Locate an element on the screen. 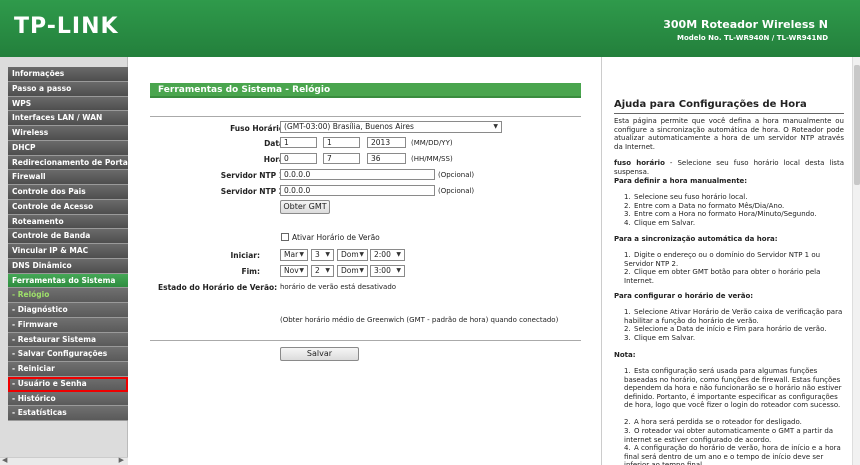  sidebar-item-usuario-e-senha: - Usuário e Senha is located at coordinates (68, 384).